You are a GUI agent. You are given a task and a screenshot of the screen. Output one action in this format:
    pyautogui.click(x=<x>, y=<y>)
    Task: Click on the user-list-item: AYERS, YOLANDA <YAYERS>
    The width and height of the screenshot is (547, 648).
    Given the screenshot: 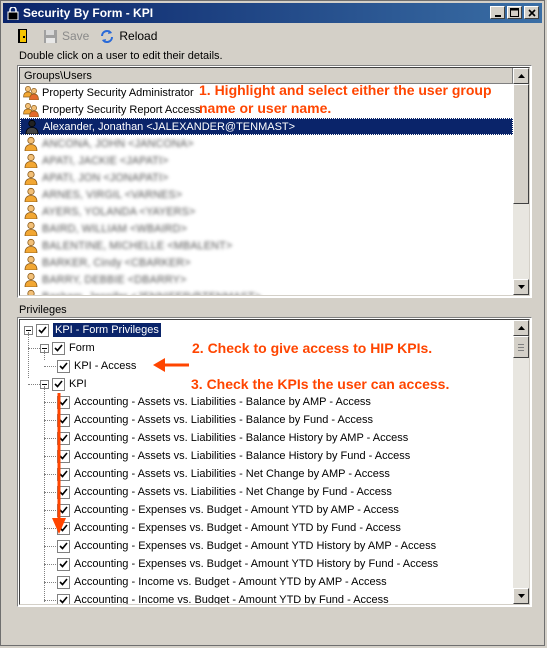 What is the action you would take?
    pyautogui.click(x=266, y=211)
    